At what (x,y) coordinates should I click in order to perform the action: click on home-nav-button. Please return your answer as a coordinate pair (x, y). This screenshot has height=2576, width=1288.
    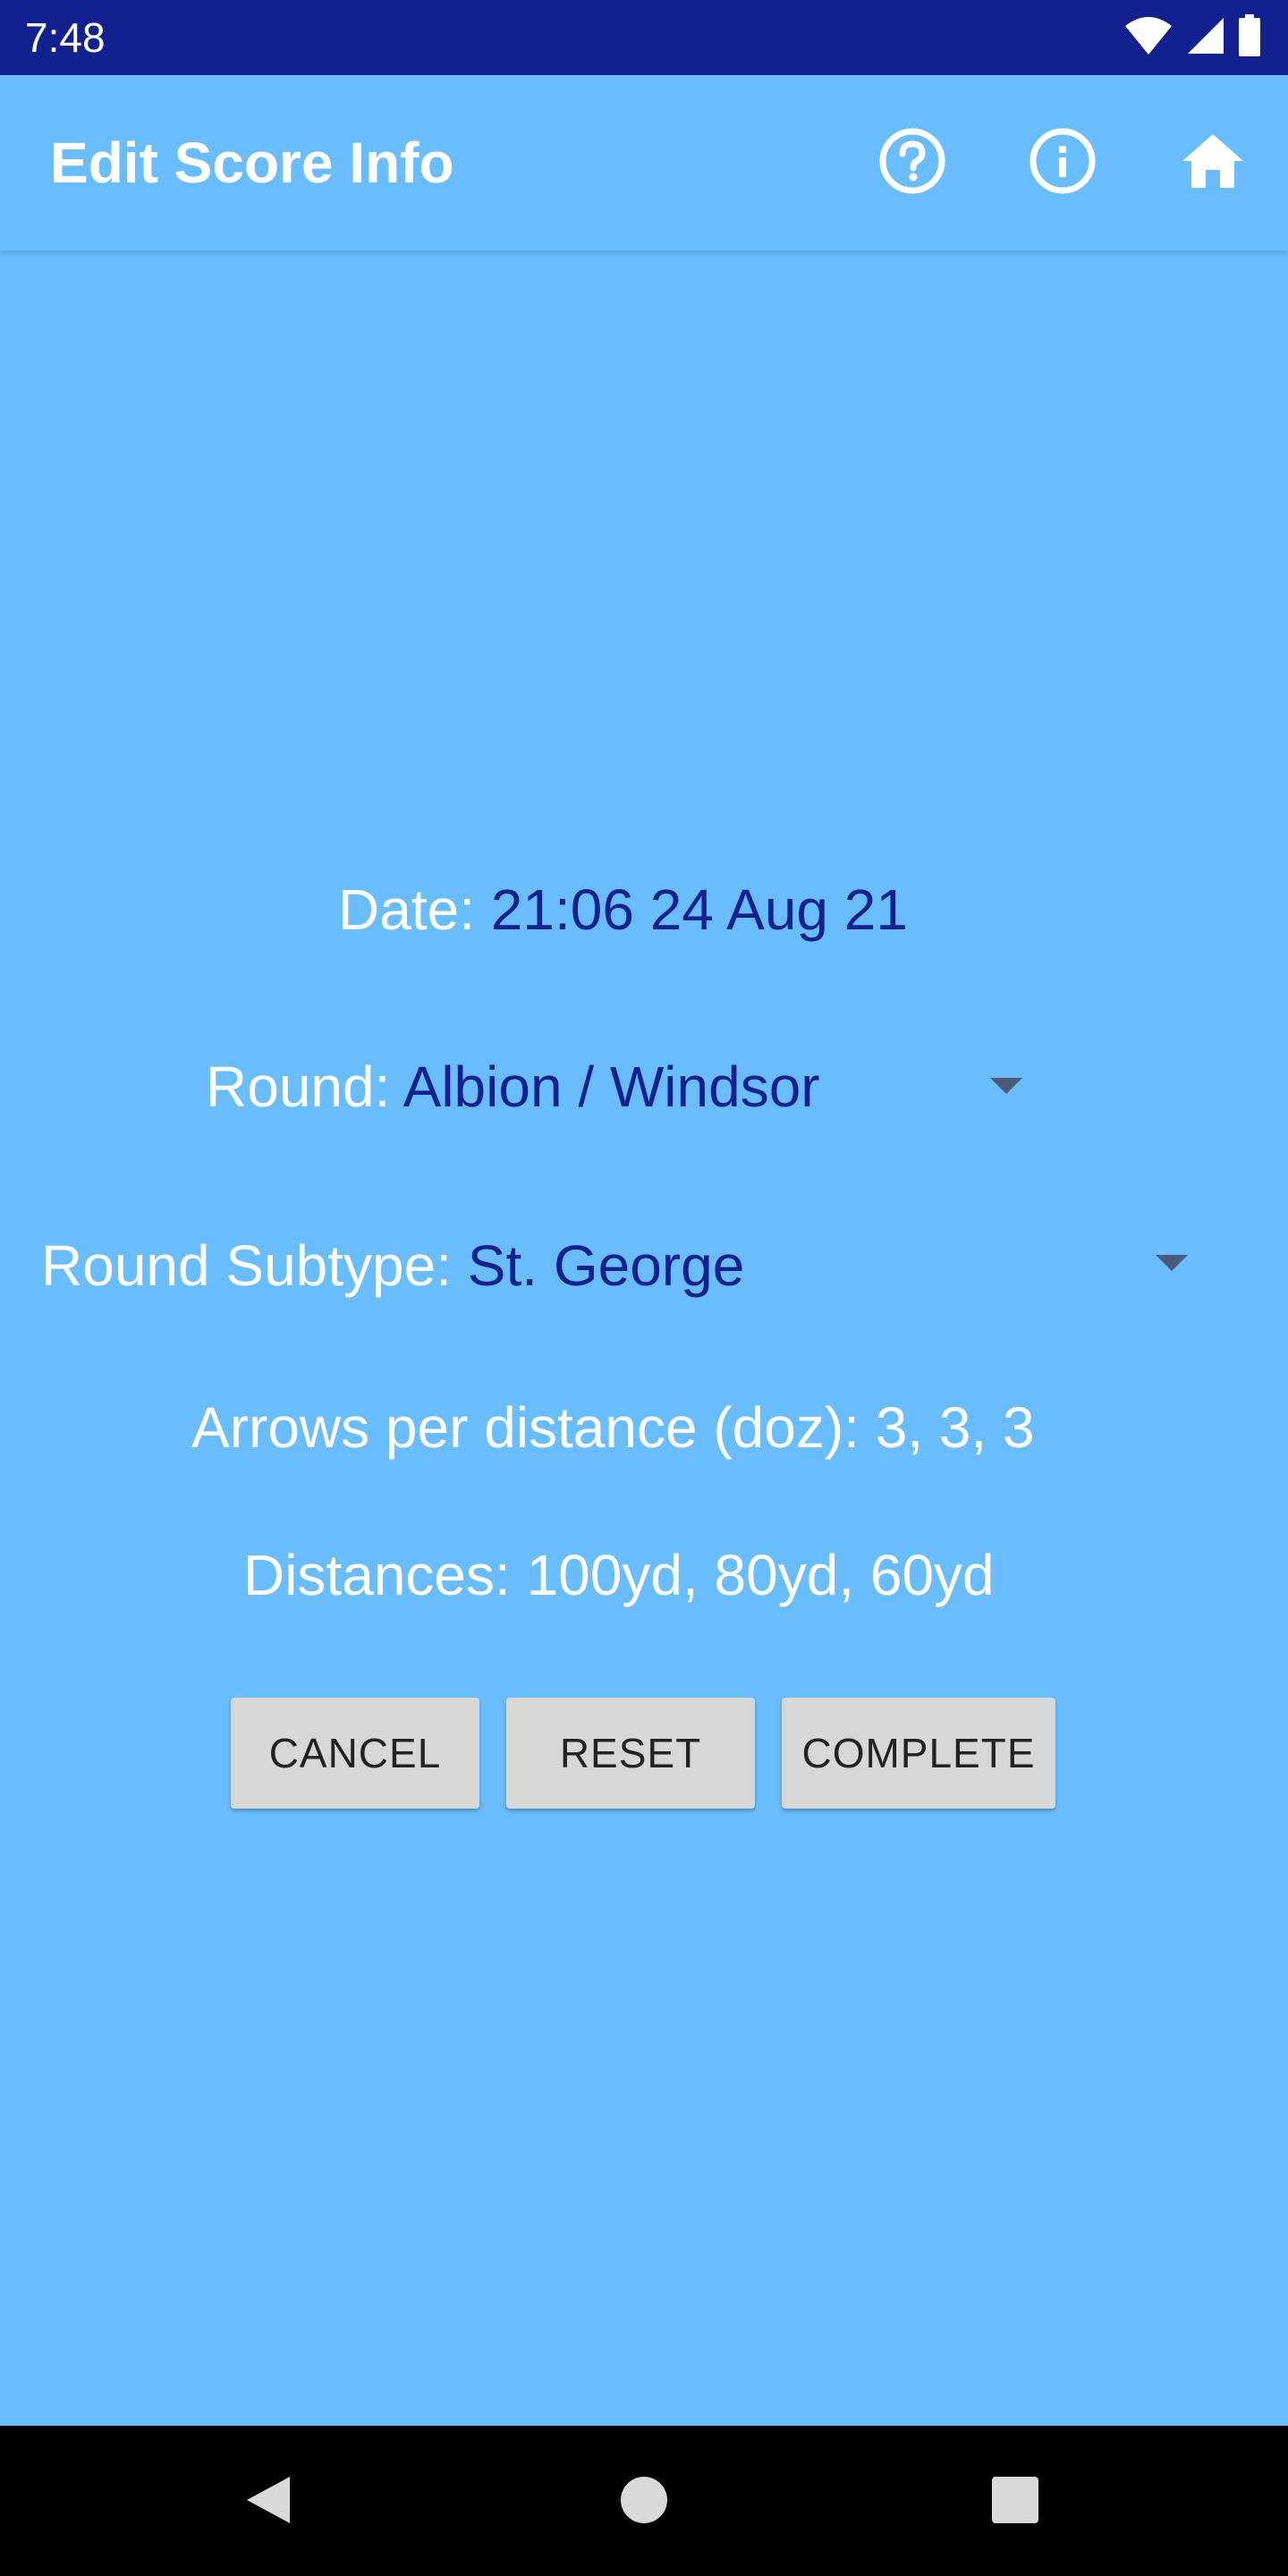
    Looking at the image, I should click on (644, 2501).